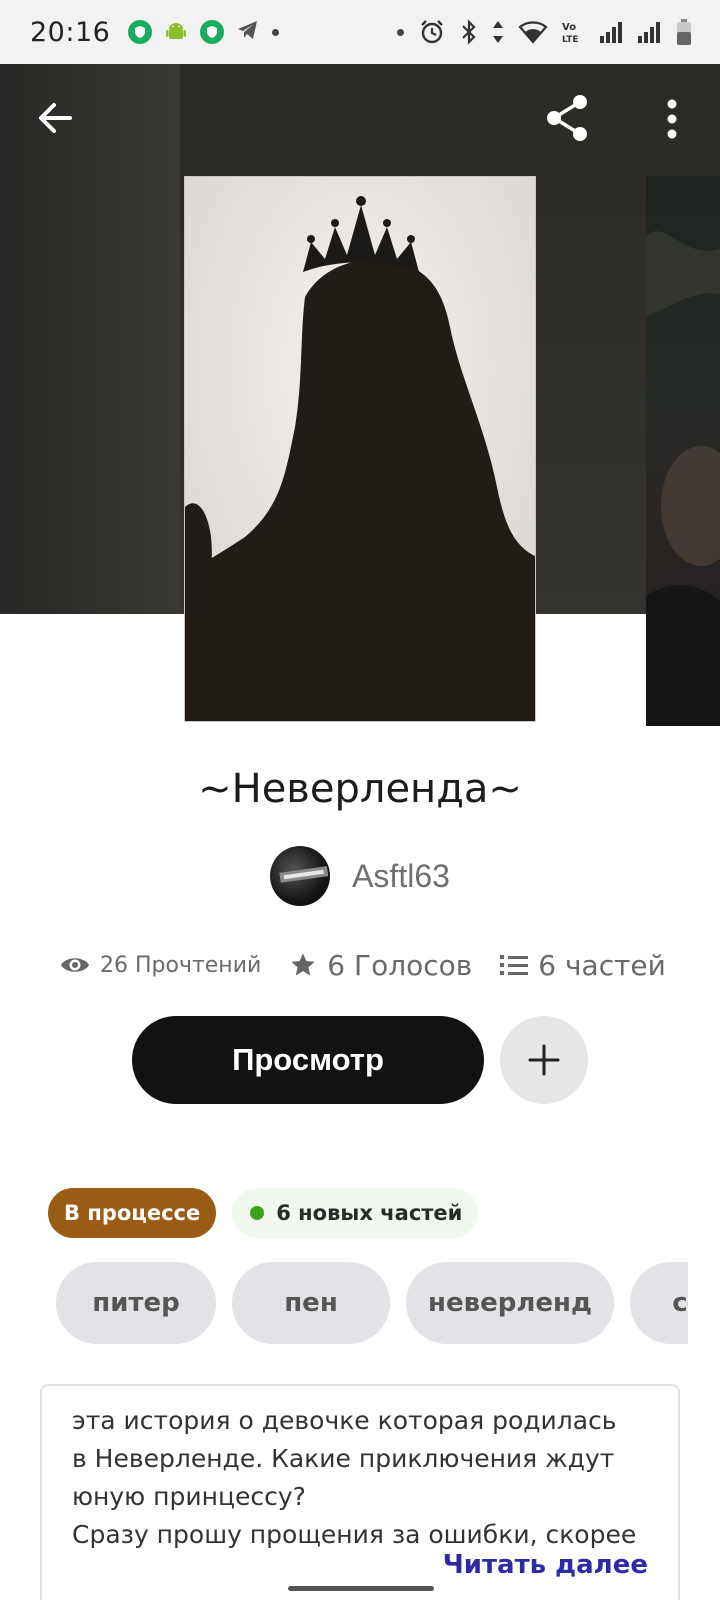 The image size is (720, 1600). What do you see at coordinates (401, 876) in the screenshot?
I see `author-name: Asftl63` at bounding box center [401, 876].